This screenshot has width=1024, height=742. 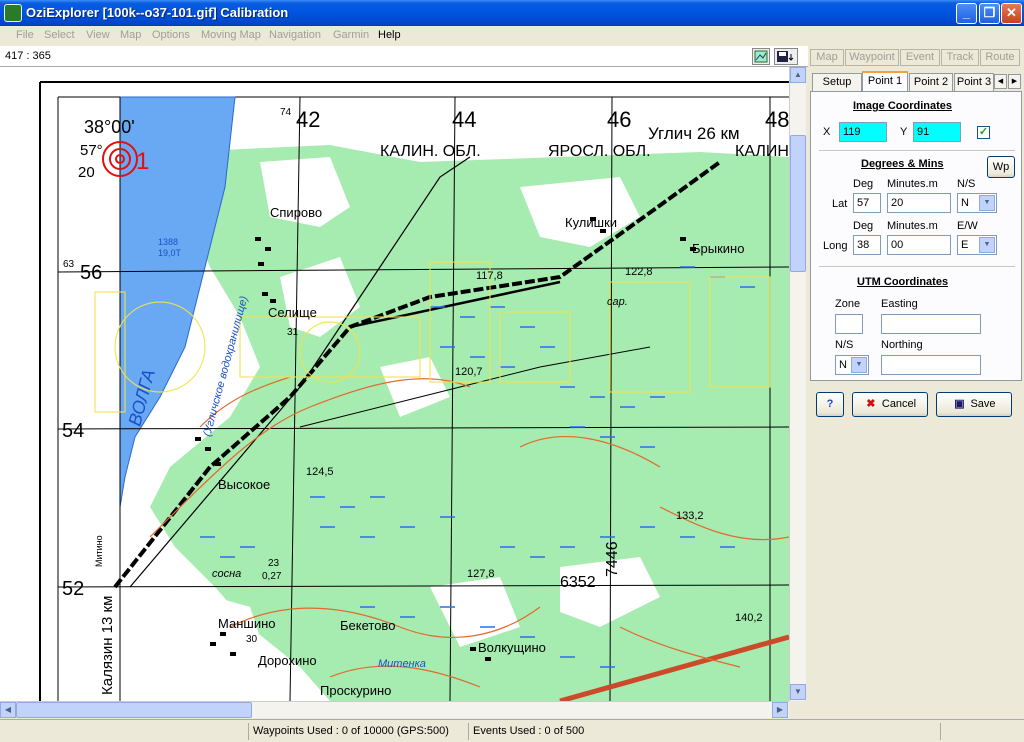 What do you see at coordinates (1001, 167) in the screenshot?
I see `wp-button: Wp` at bounding box center [1001, 167].